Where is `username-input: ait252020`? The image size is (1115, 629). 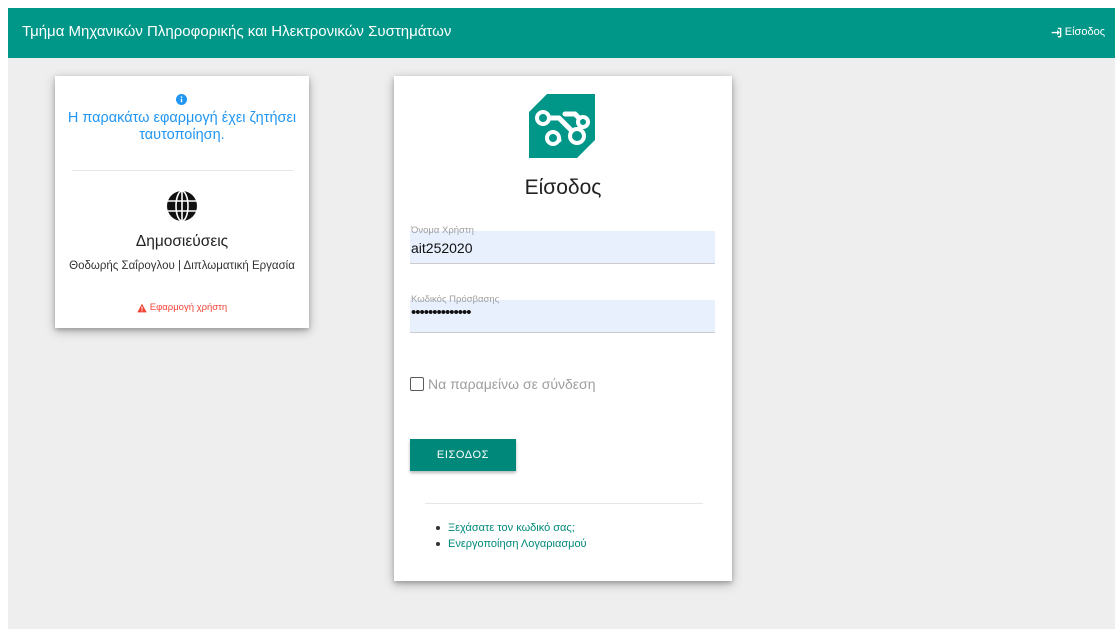
username-input: ait252020 is located at coordinates (442, 248).